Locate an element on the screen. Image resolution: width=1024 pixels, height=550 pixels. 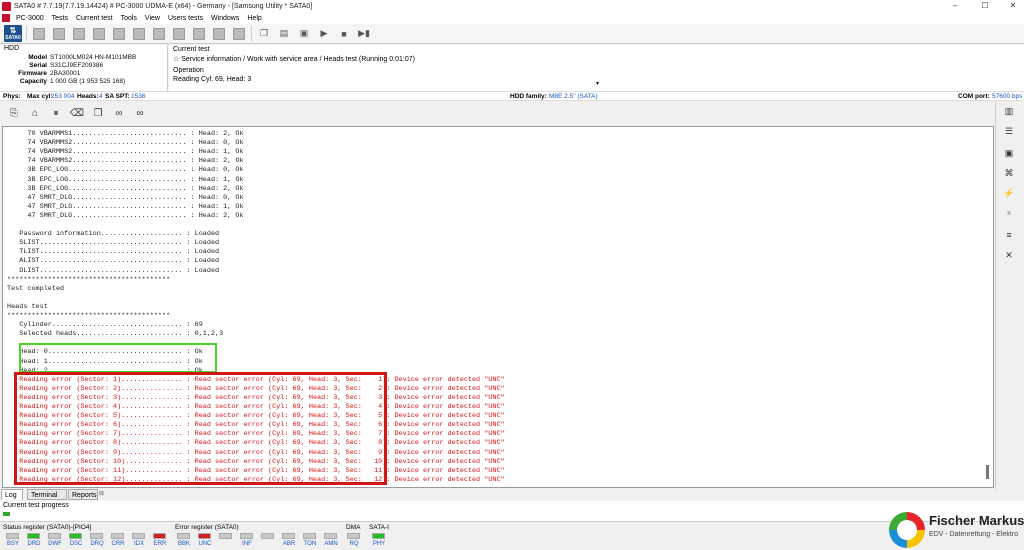
log-line: Heads test is located at coordinates (27, 306).